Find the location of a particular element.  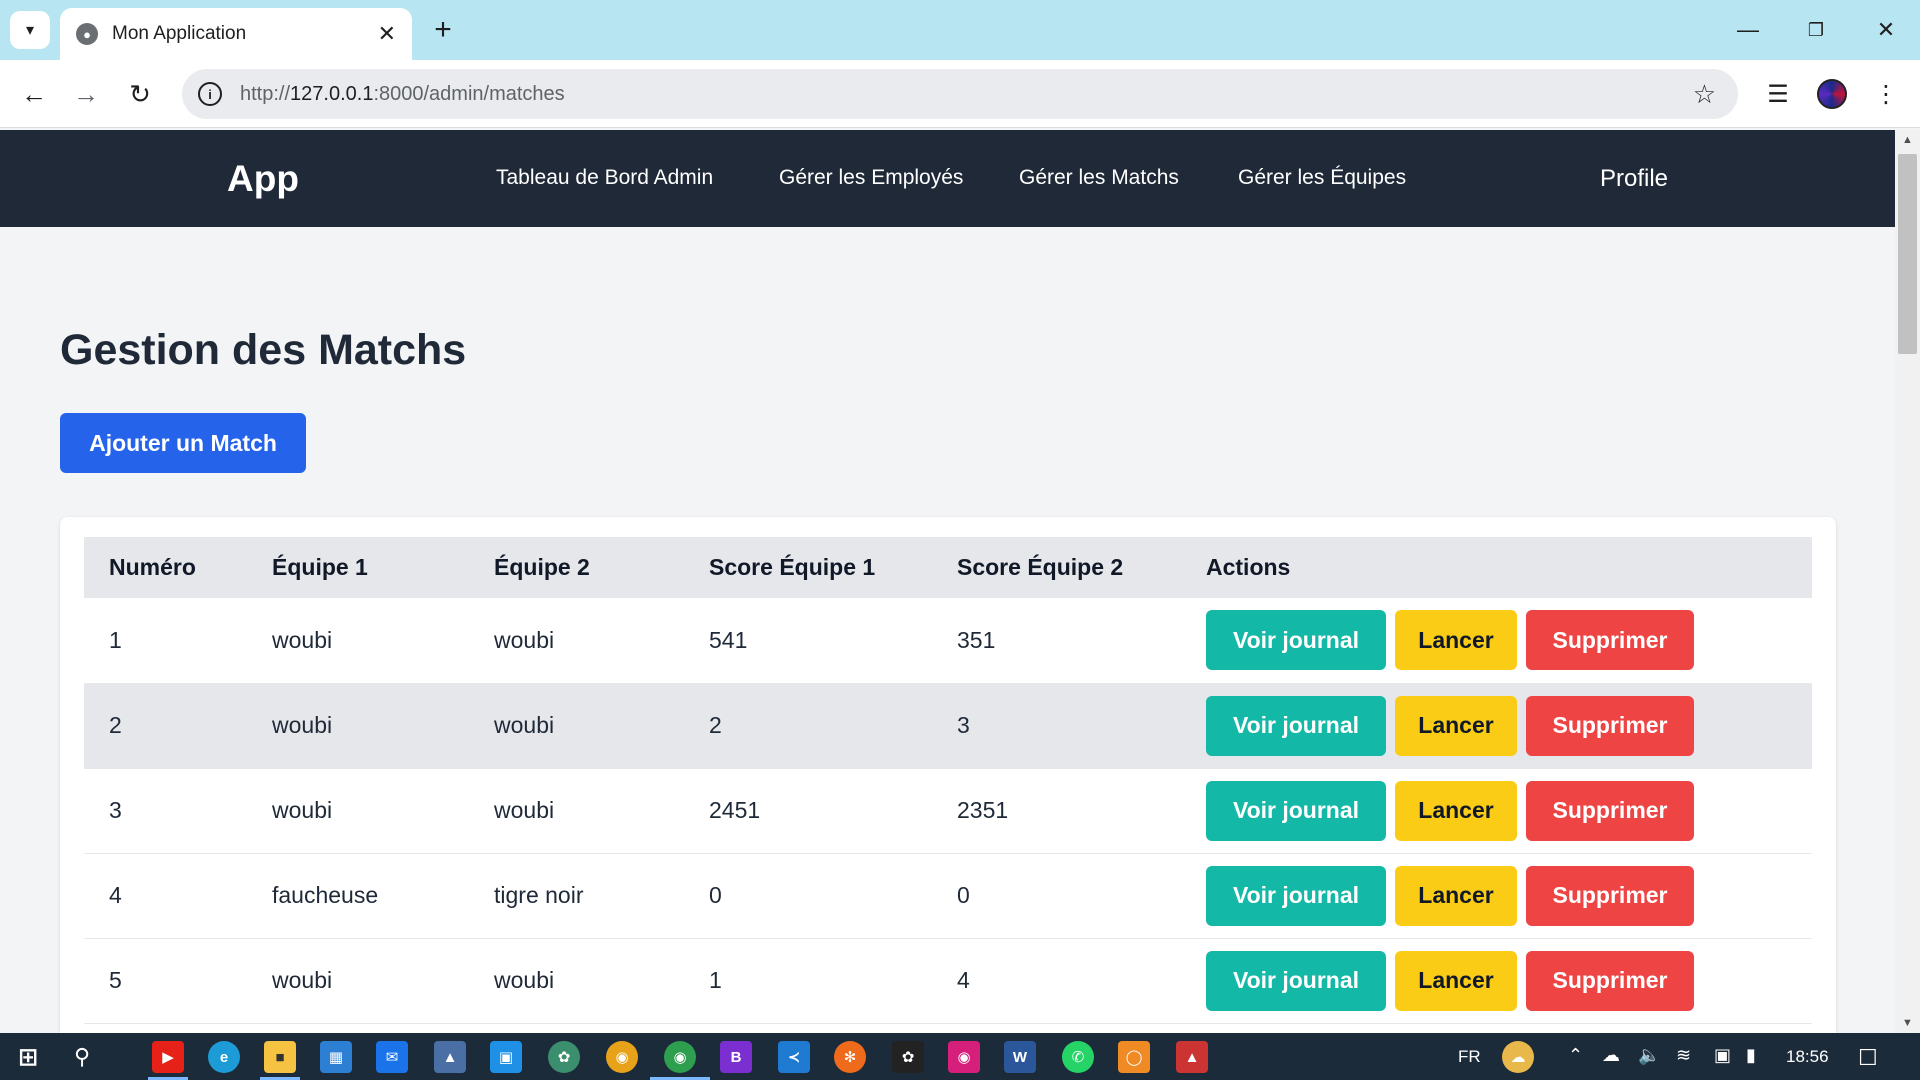

browser-tab: ● Mon Application ✕ is located at coordinates (236, 34).